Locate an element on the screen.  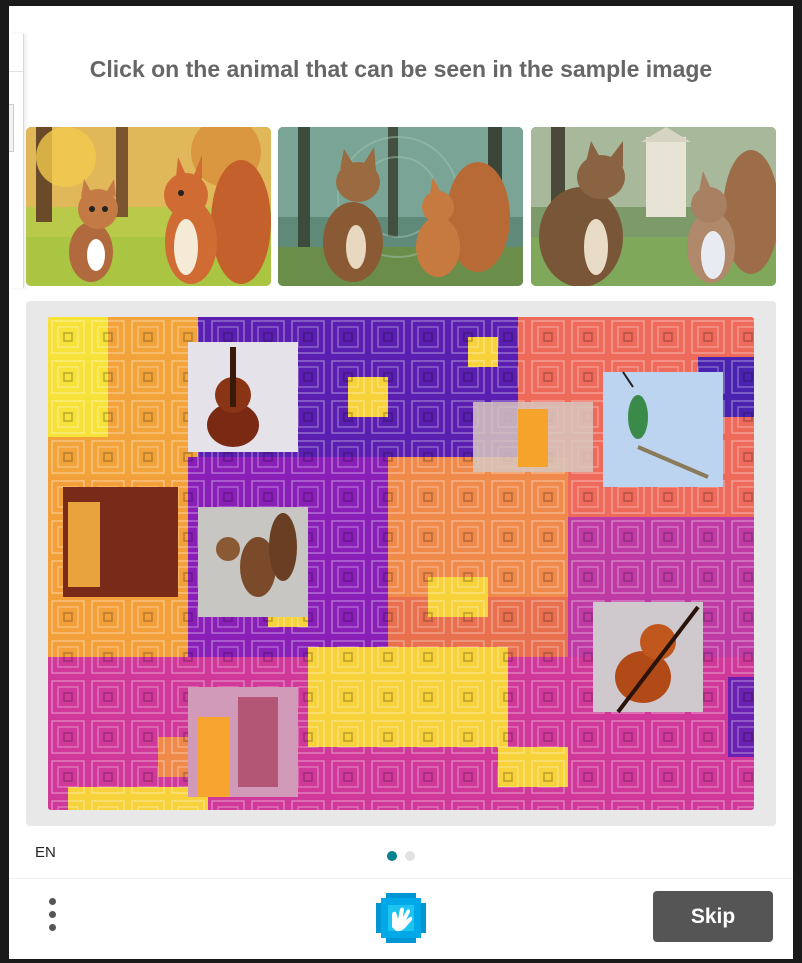
squirrel-object is located at coordinates (253, 562).